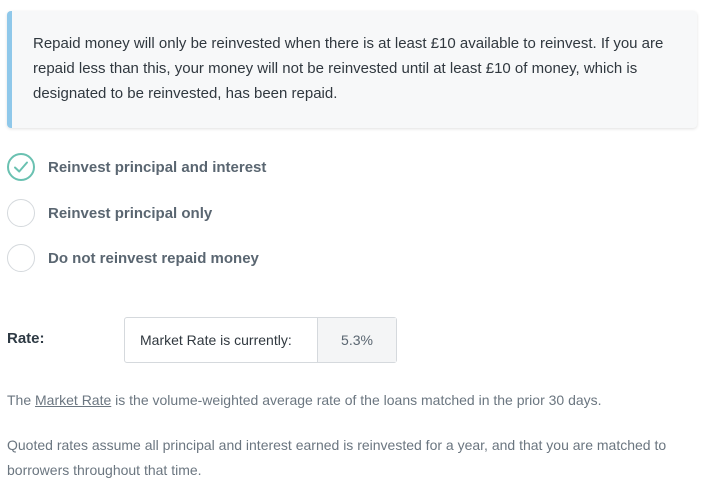 This screenshot has height=496, width=706. What do you see at coordinates (21, 167) in the screenshot?
I see `radio-checked-icon` at bounding box center [21, 167].